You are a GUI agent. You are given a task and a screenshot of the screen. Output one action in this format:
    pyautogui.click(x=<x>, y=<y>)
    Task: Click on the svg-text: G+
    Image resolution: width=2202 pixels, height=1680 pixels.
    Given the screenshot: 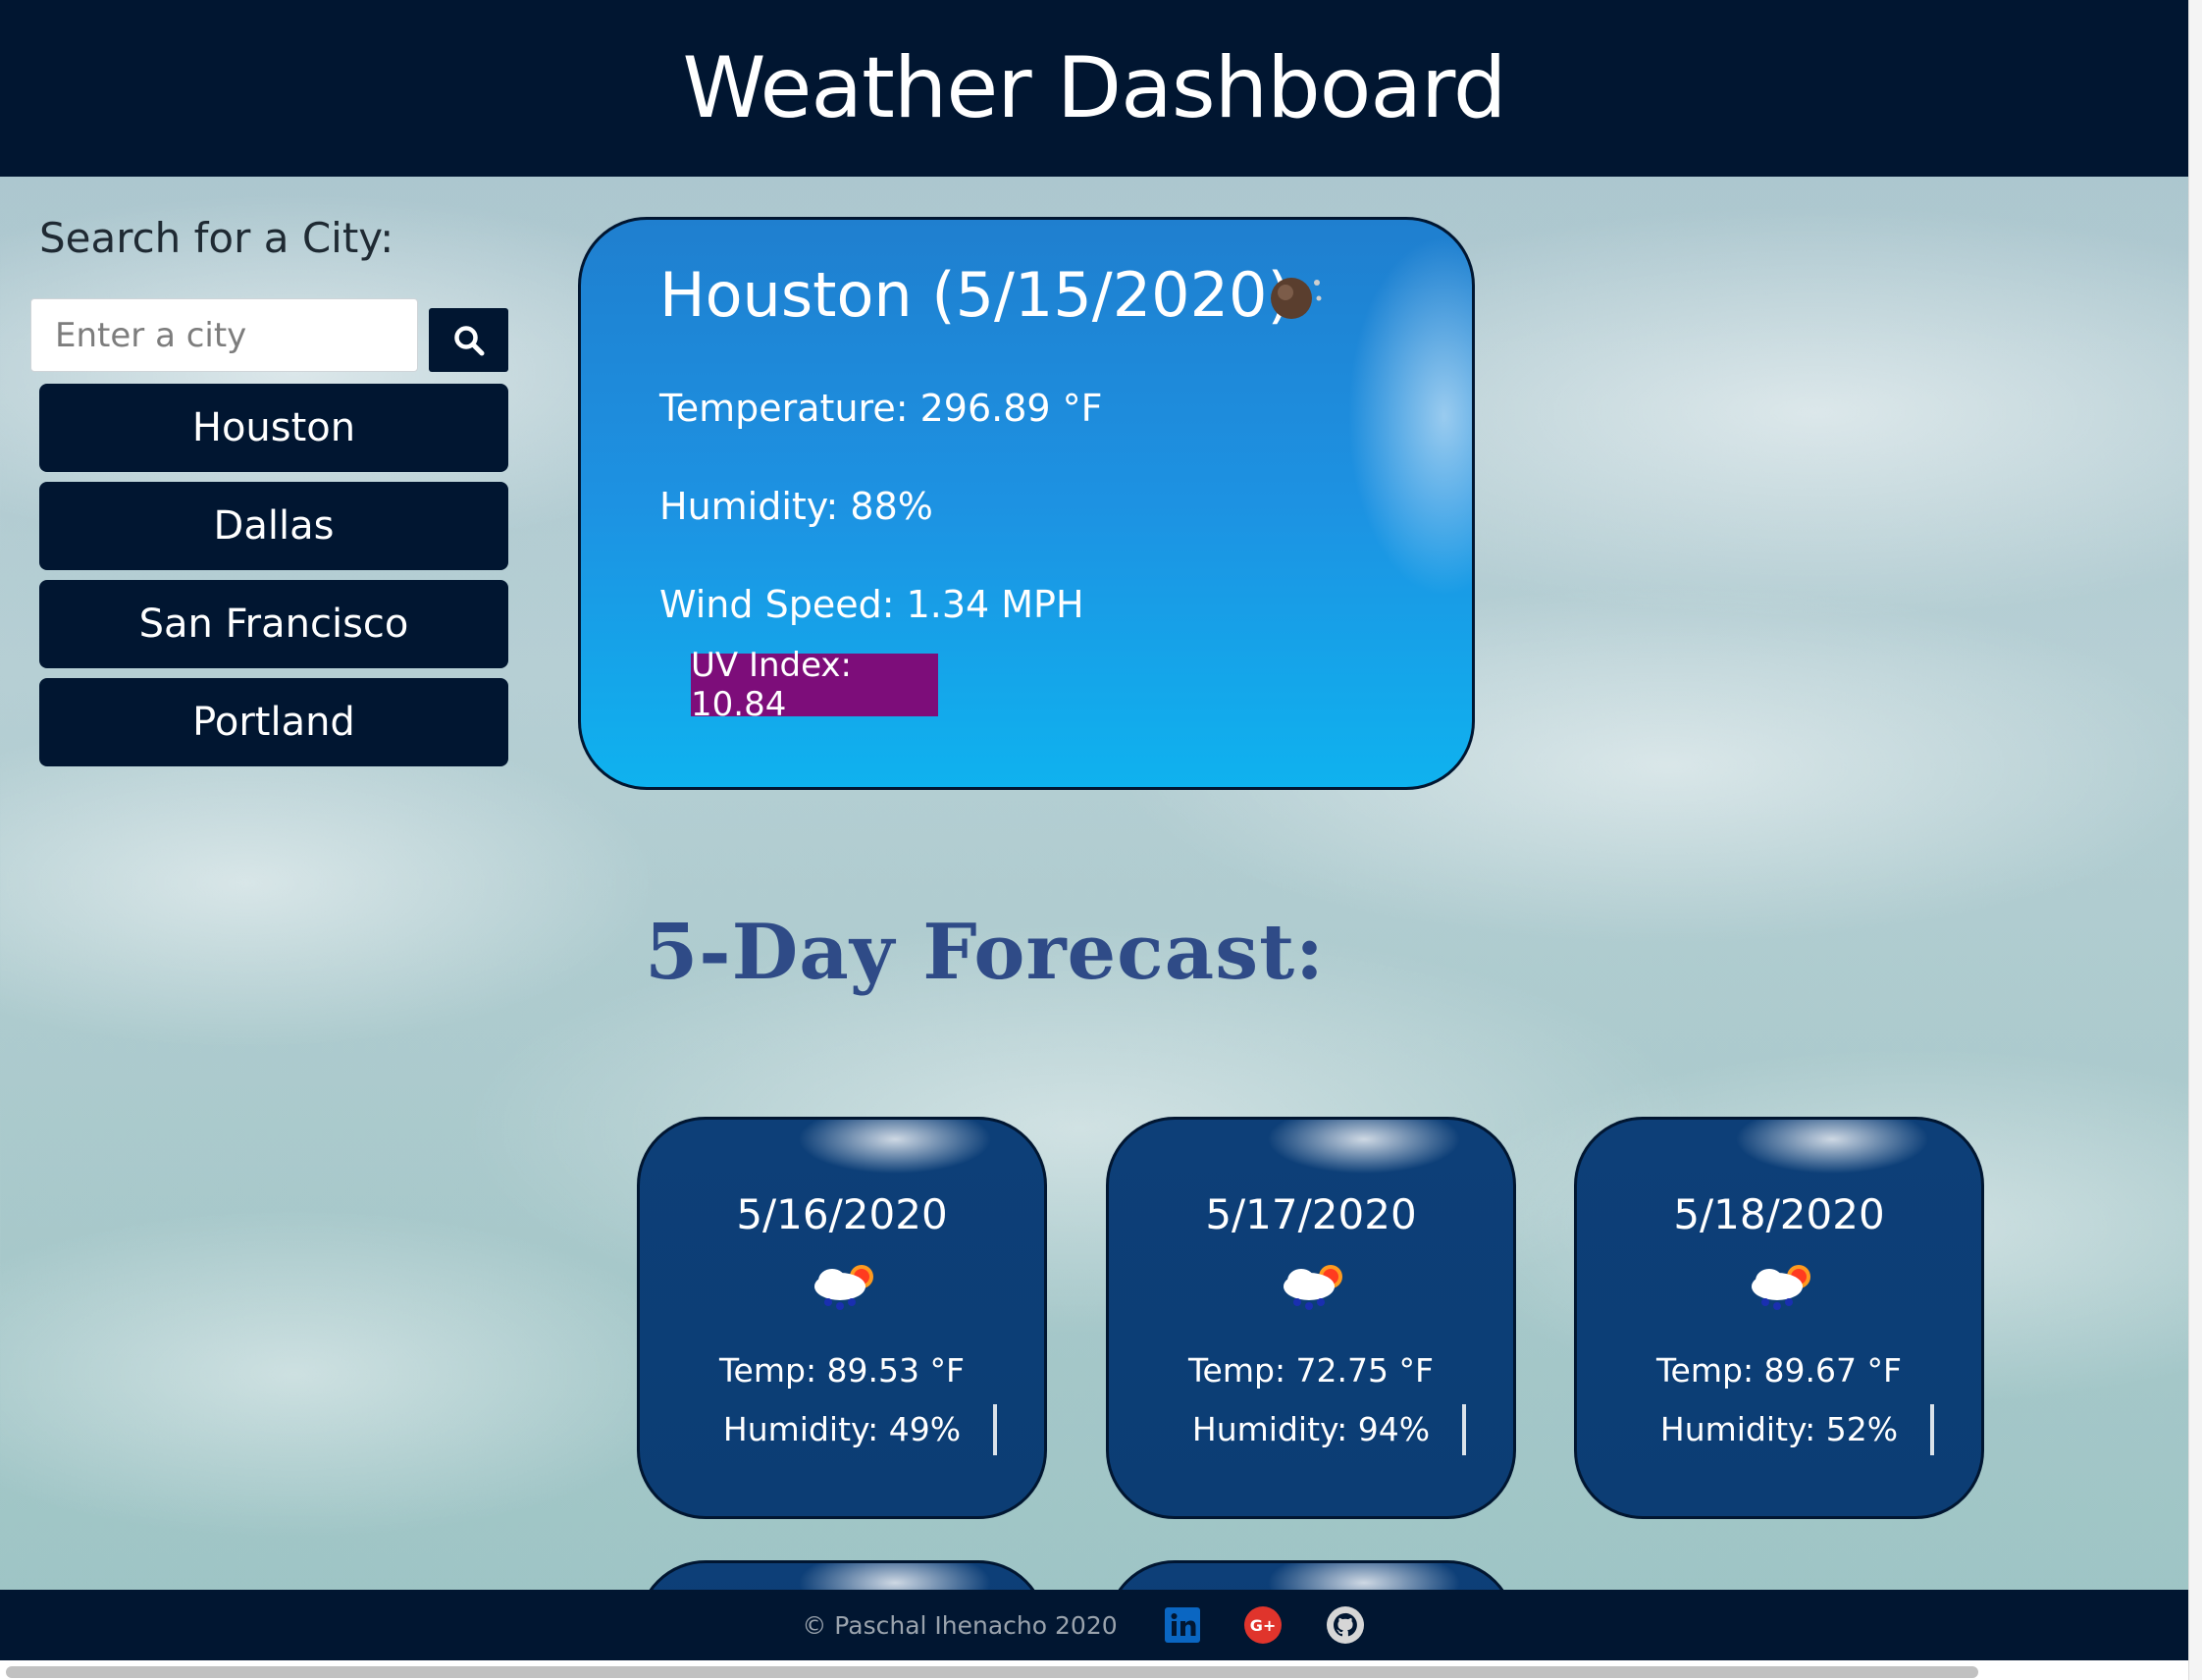 What is the action you would take?
    pyautogui.click(x=1262, y=1625)
    